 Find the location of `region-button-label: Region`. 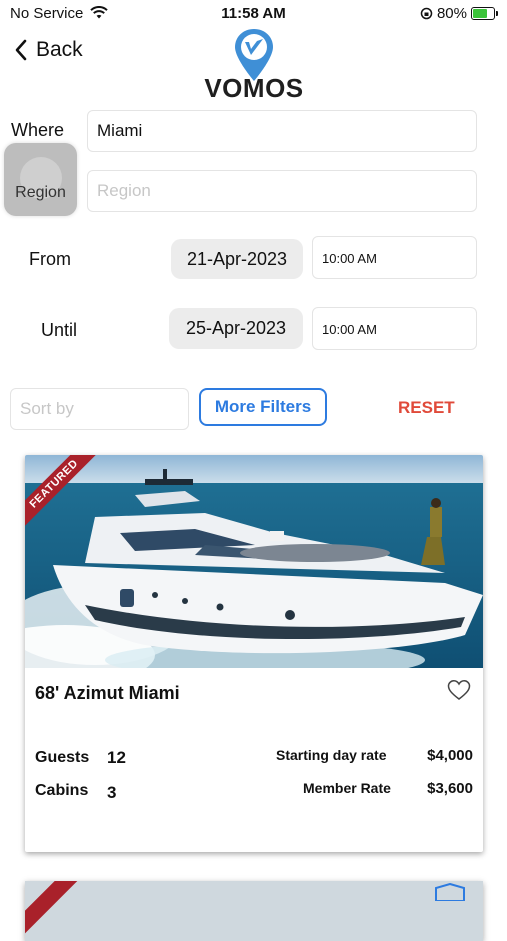

region-button-label: Region is located at coordinates (40, 192).